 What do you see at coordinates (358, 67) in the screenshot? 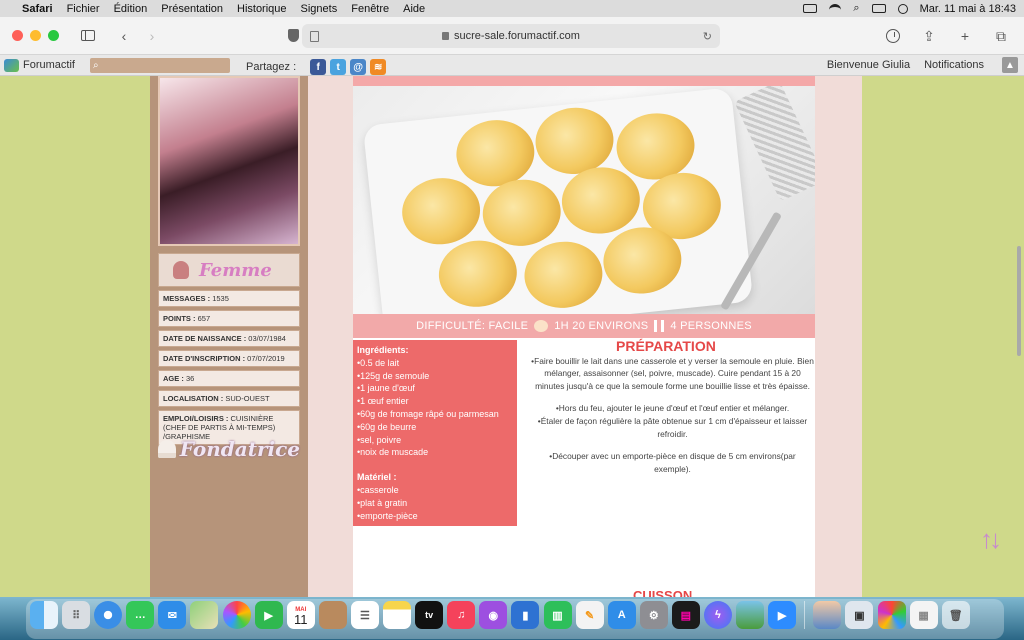
I see `email-icon: @` at bounding box center [358, 67].